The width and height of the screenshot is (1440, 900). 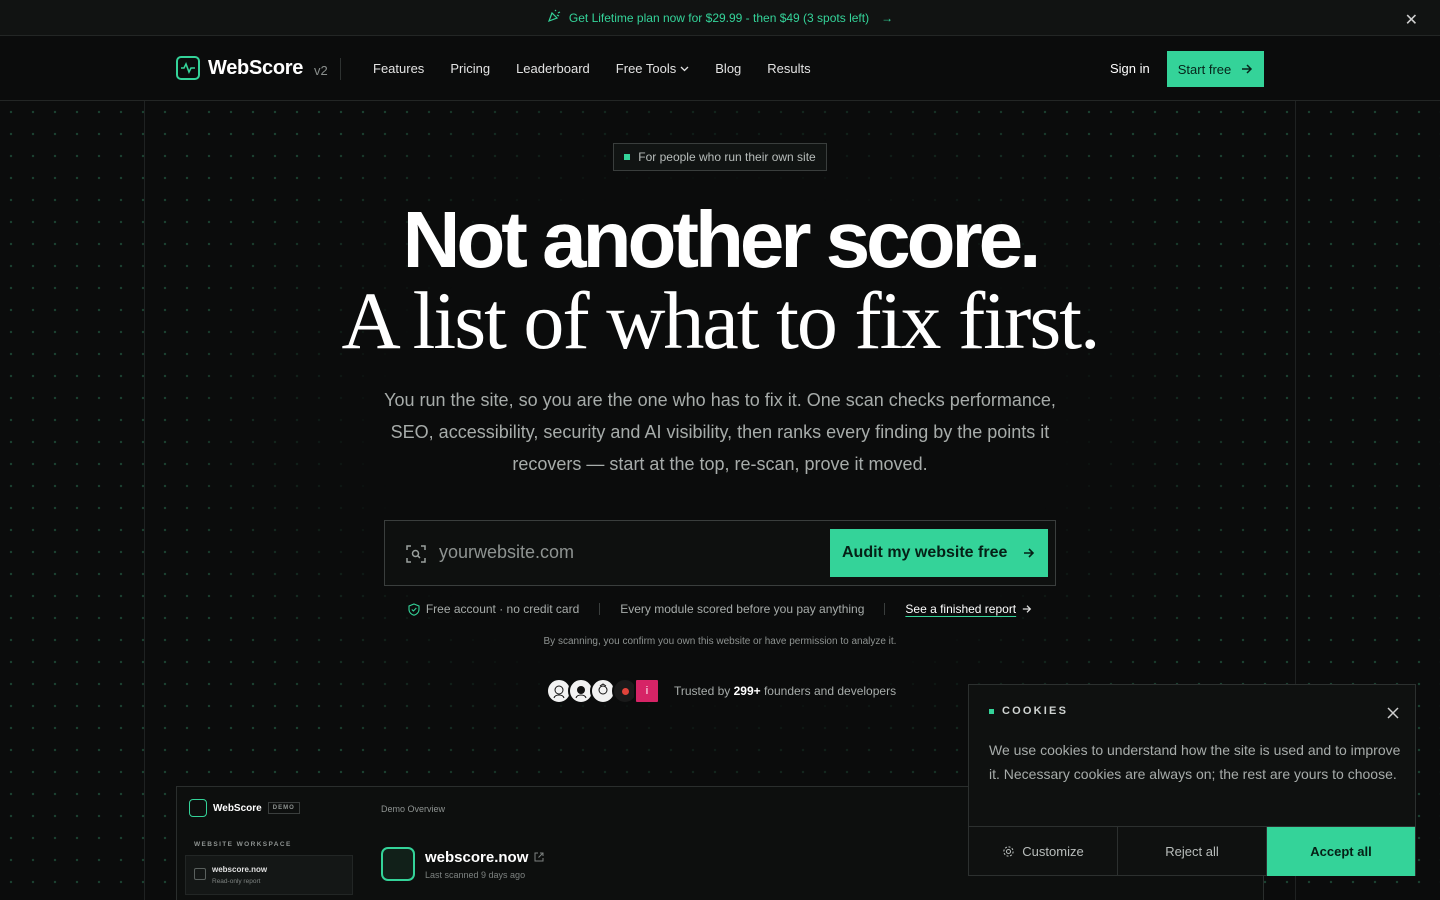 I want to click on brand-logo: WebScore v2, so click(x=252, y=68).